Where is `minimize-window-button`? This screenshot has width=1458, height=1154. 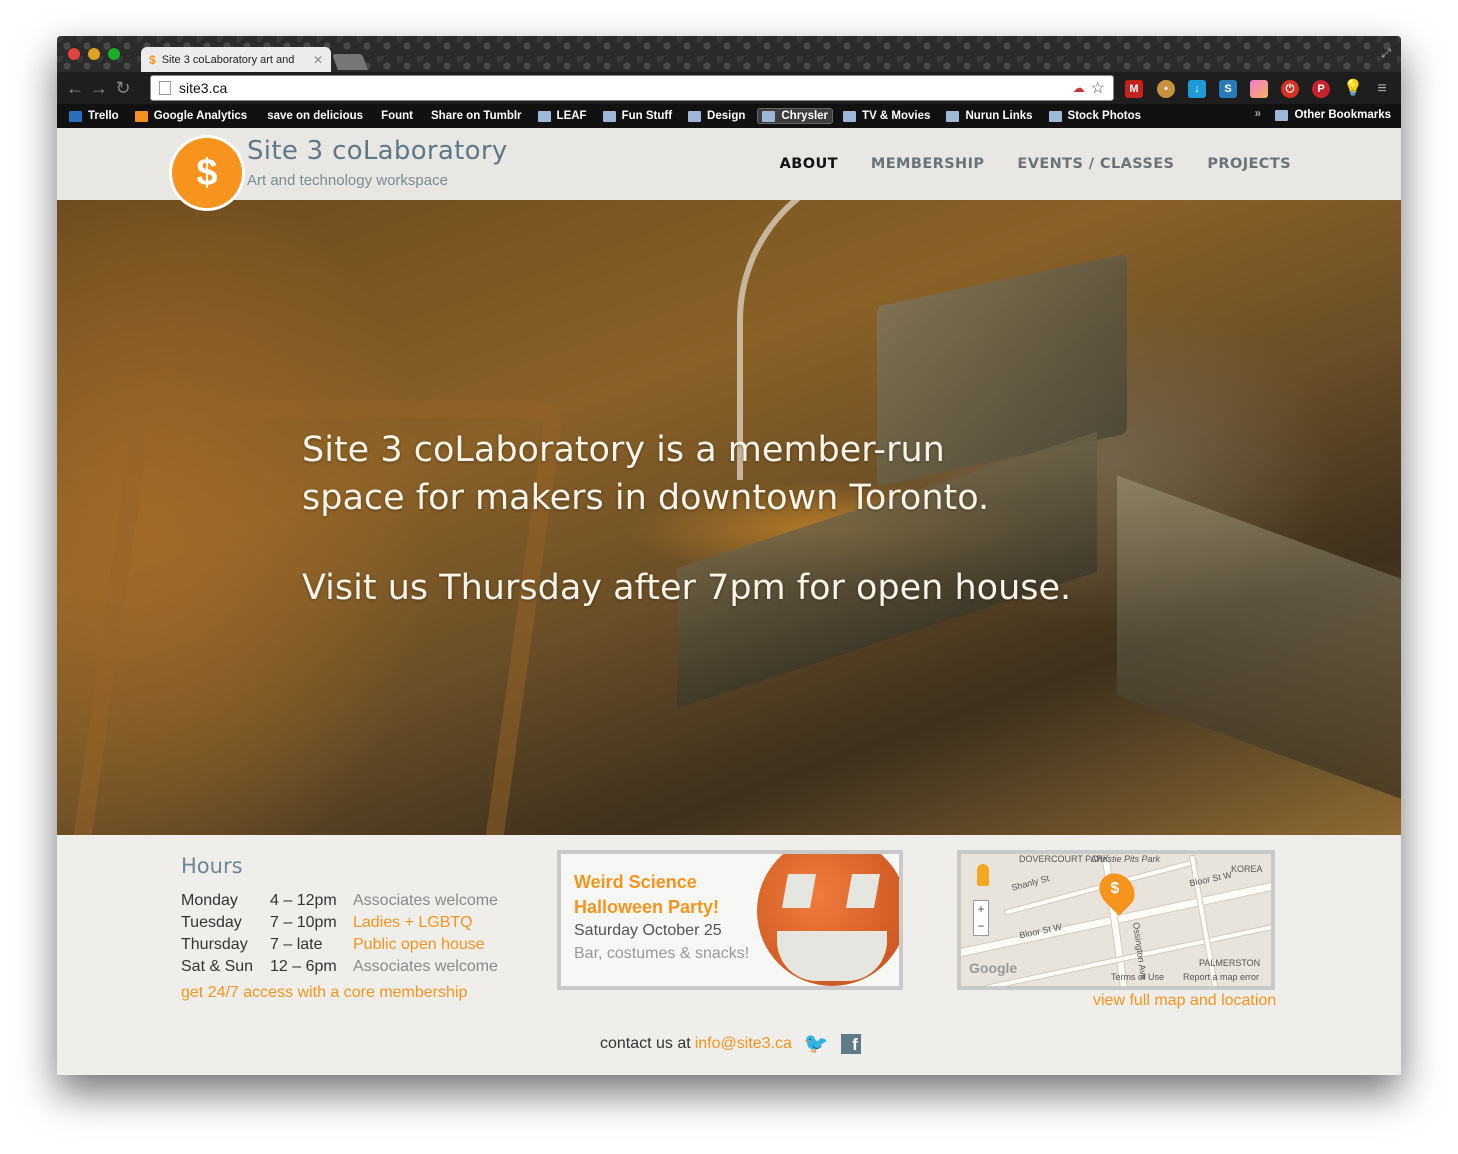
minimize-window-button is located at coordinates (94, 54).